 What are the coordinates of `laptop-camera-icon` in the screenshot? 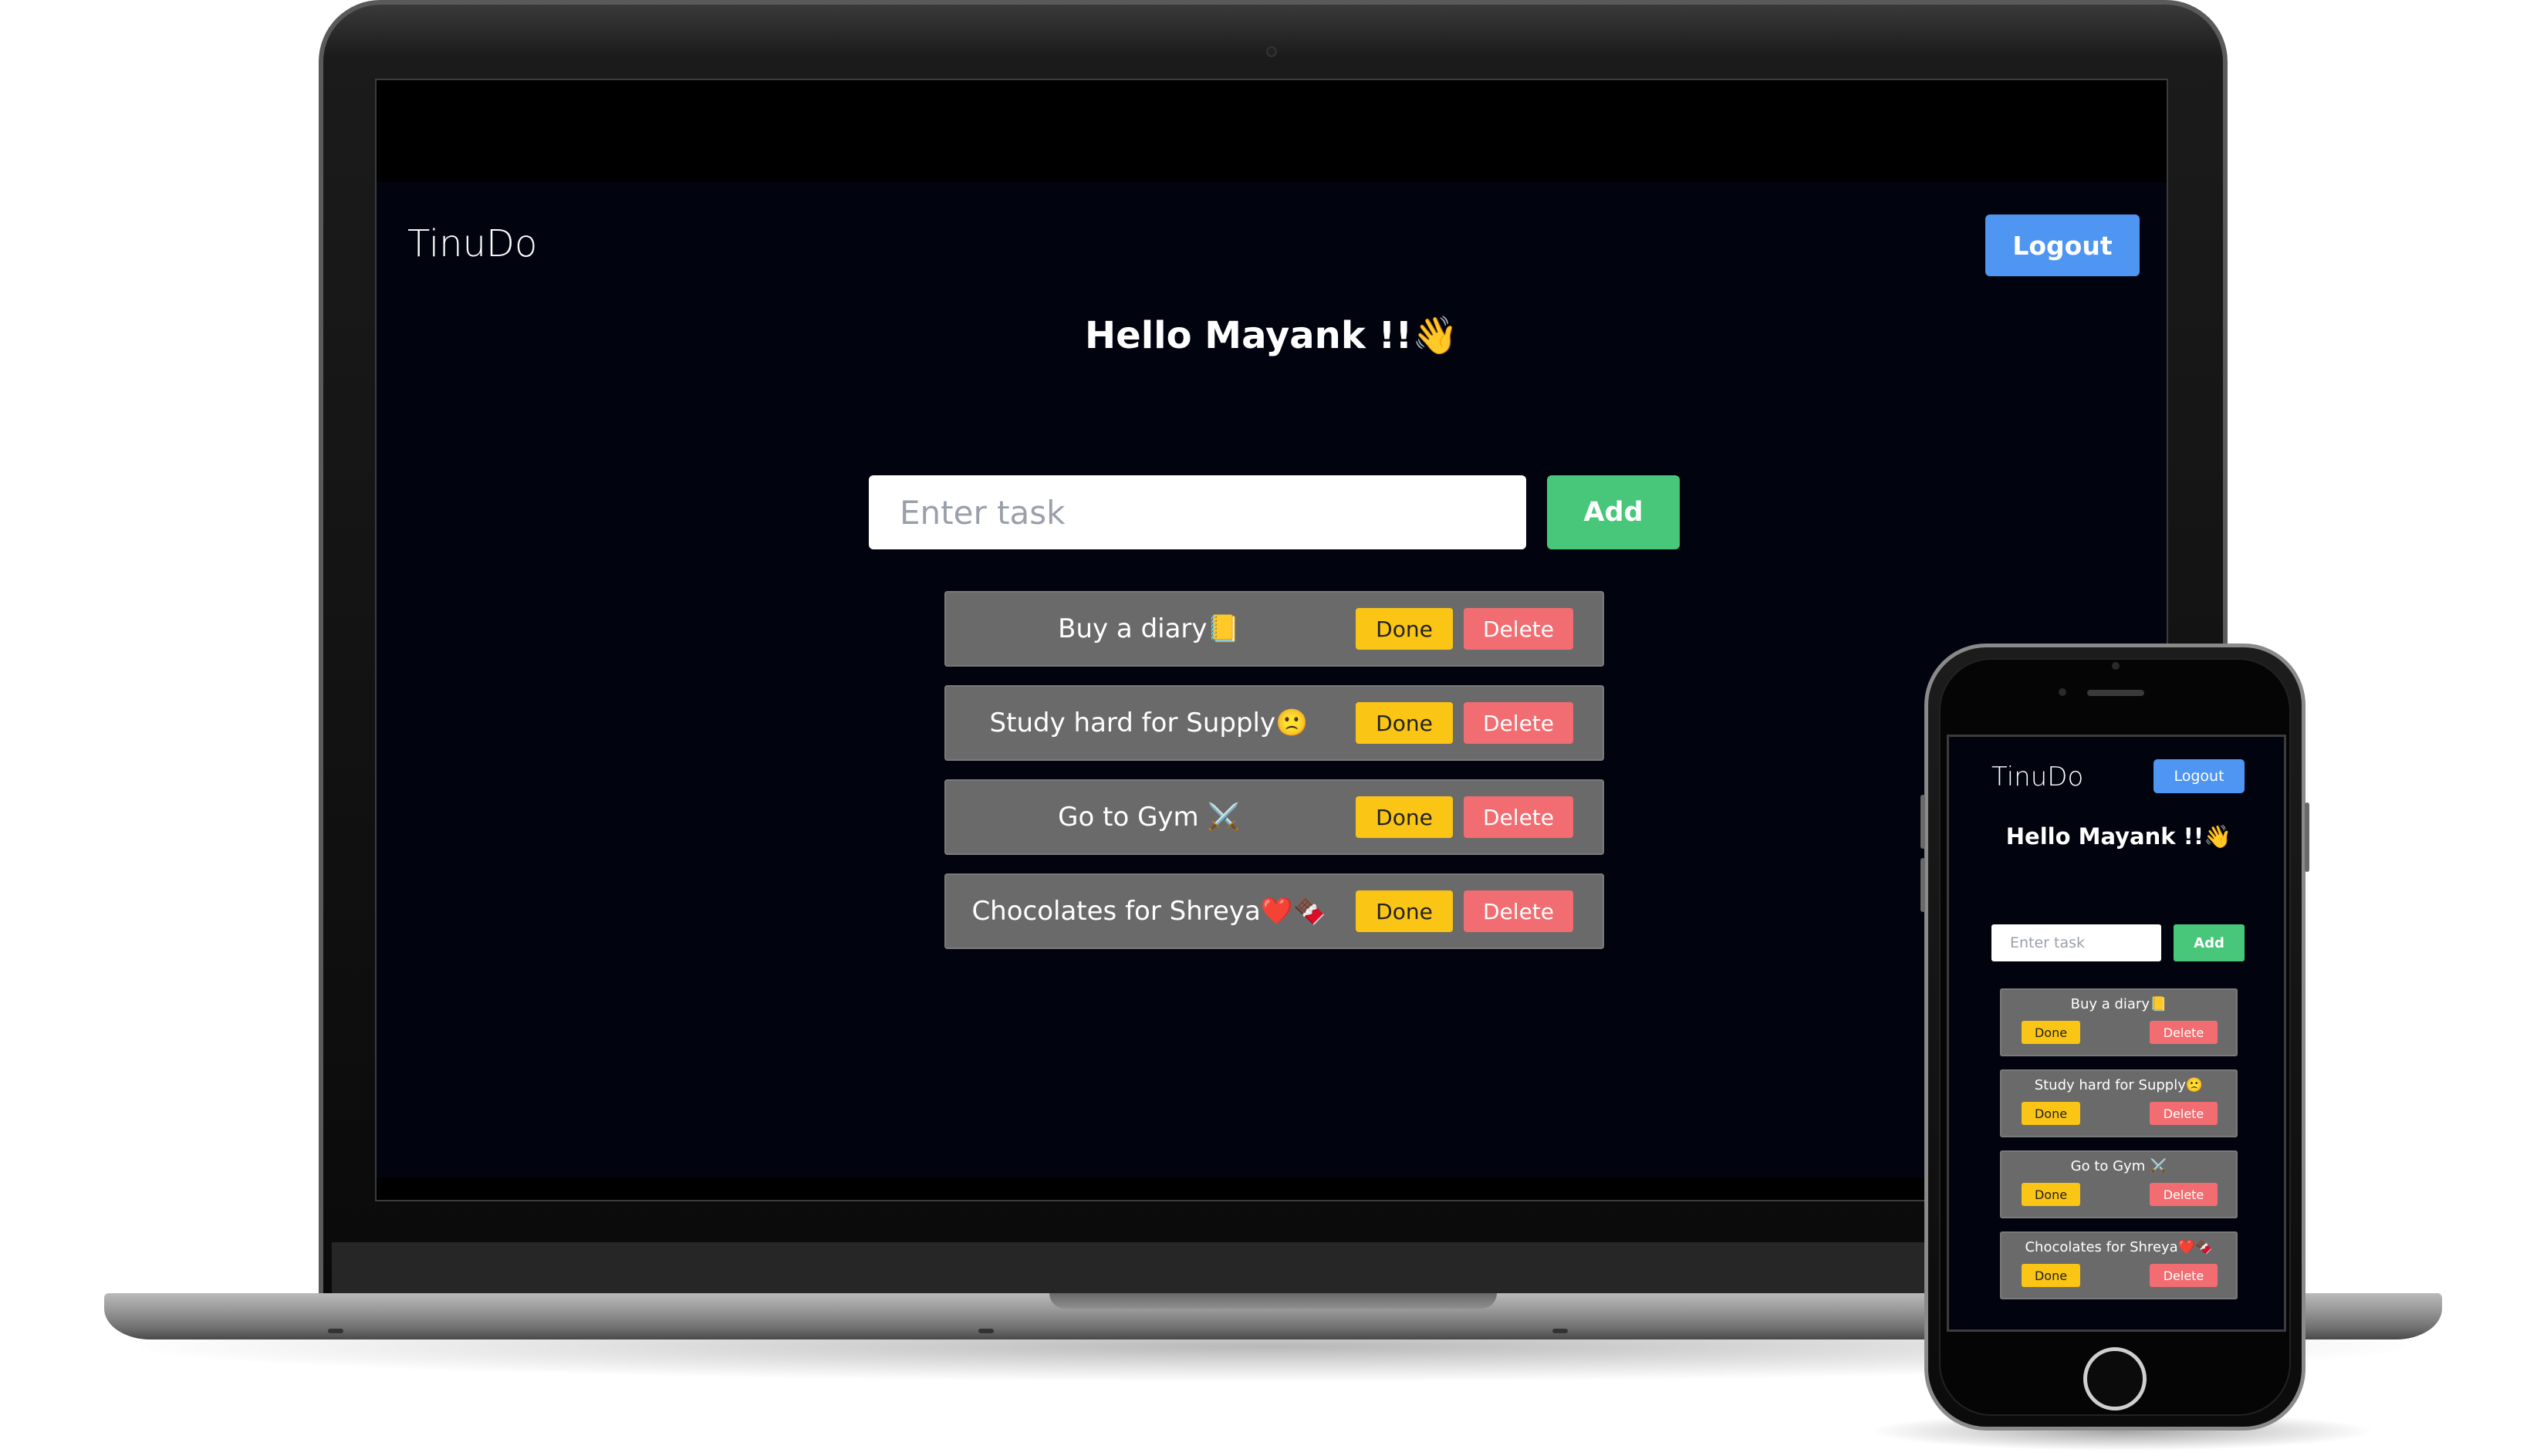 It's located at (1271, 51).